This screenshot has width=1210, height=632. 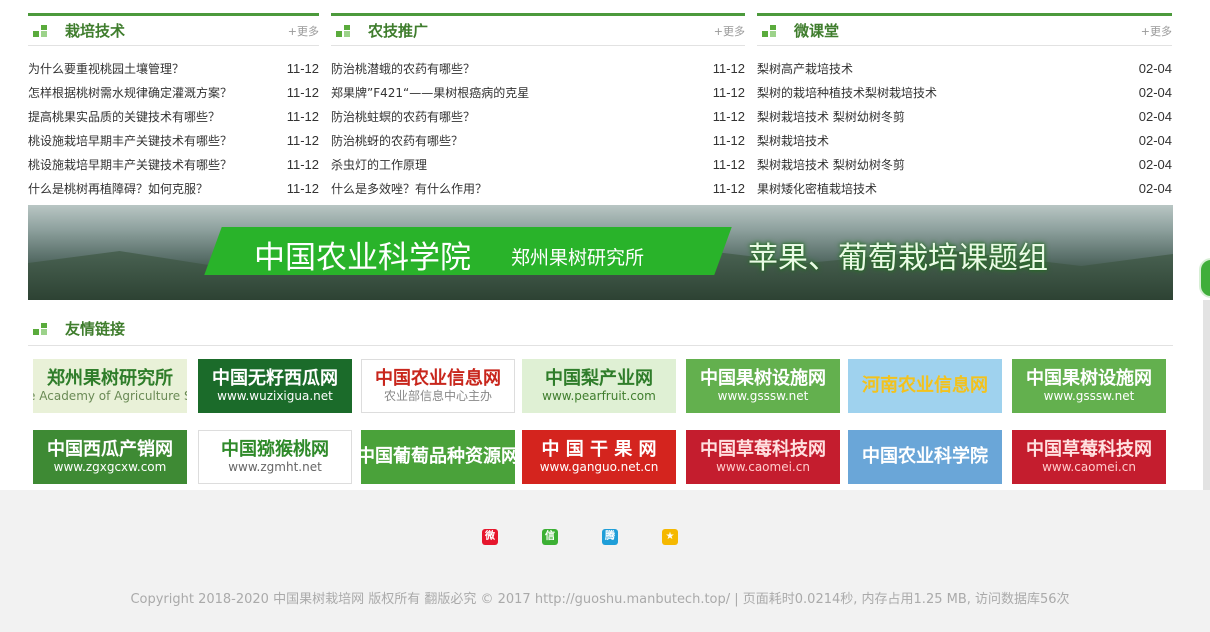 I want to click on logo-title: 中国果树设施网, so click(x=763, y=378).